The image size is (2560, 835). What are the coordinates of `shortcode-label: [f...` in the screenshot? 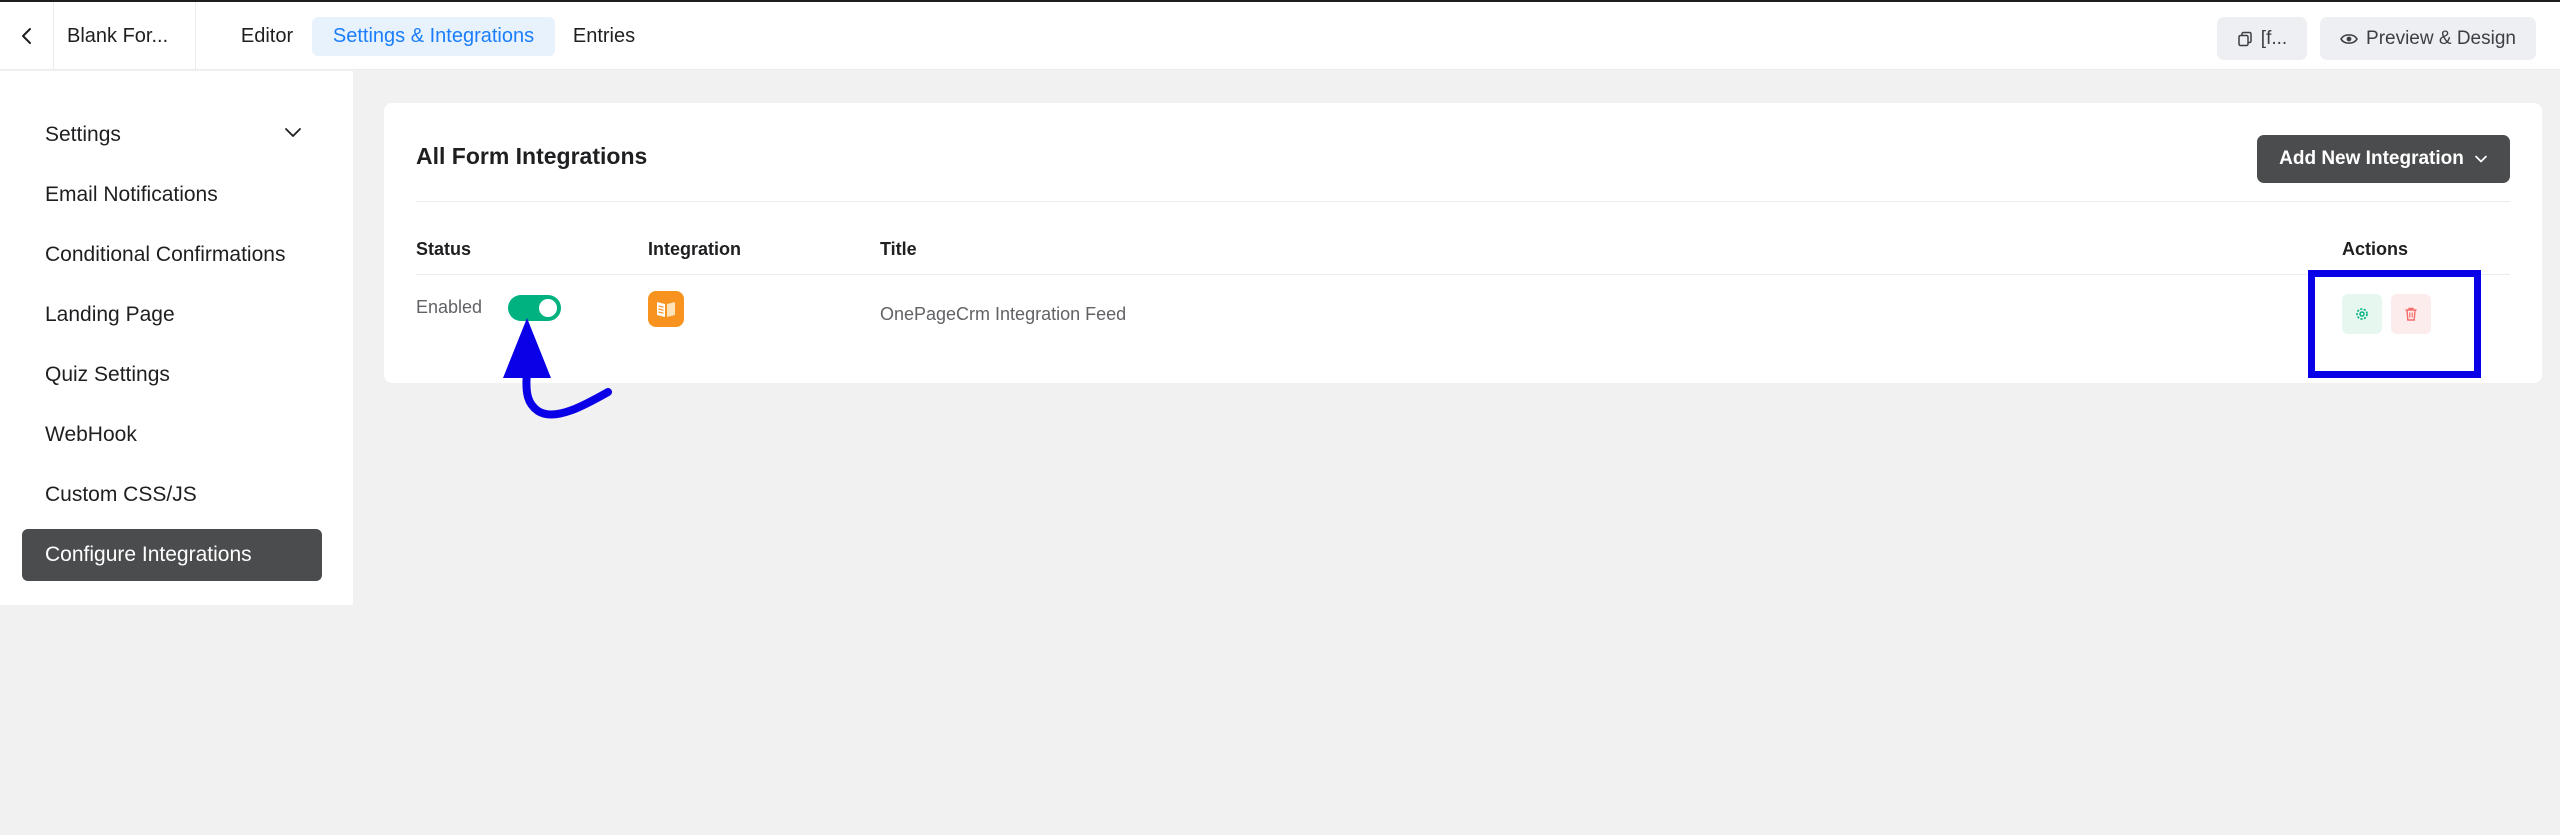 It's located at (2274, 38).